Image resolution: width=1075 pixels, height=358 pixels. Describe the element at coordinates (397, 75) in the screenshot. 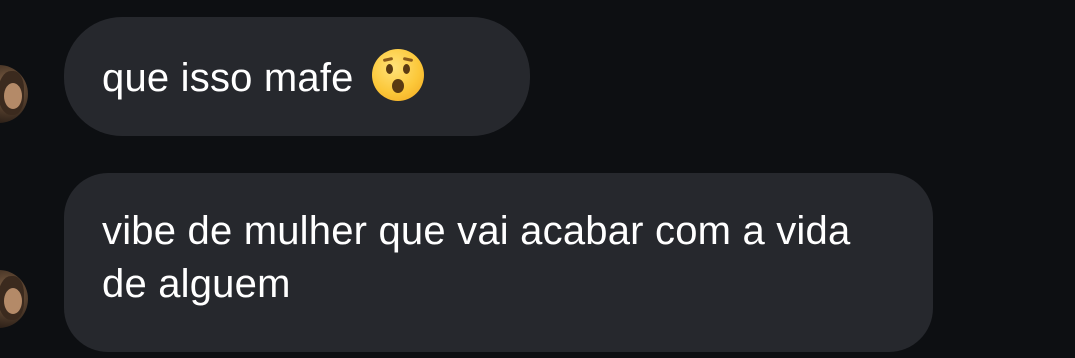

I see `hushed-face-emoji-icon` at that location.